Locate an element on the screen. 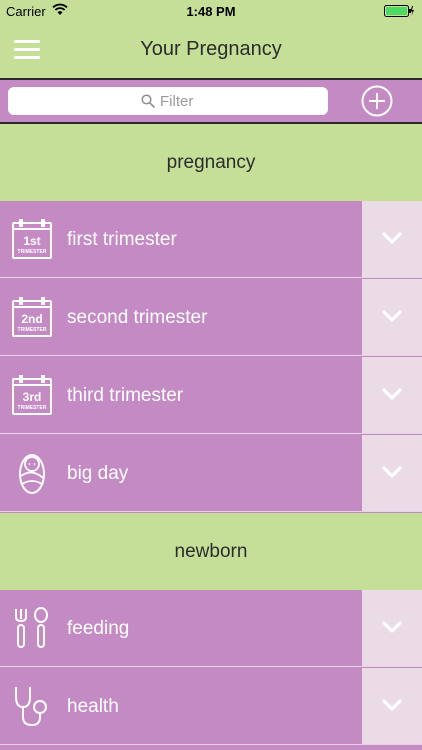  list-item-big-day: big day is located at coordinates (211, 473).